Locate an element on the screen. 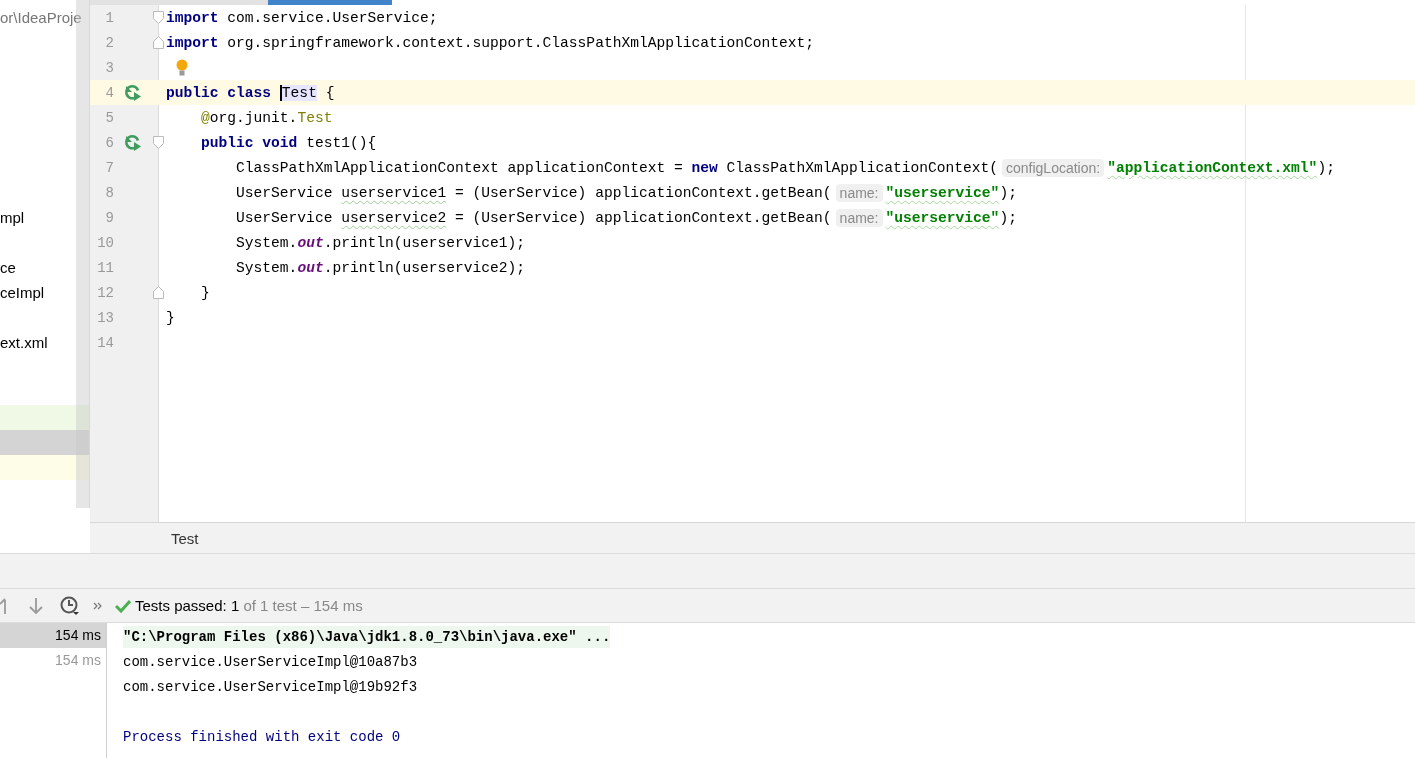 The image size is (1415, 758). line-number: 11 is located at coordinates (105, 267).